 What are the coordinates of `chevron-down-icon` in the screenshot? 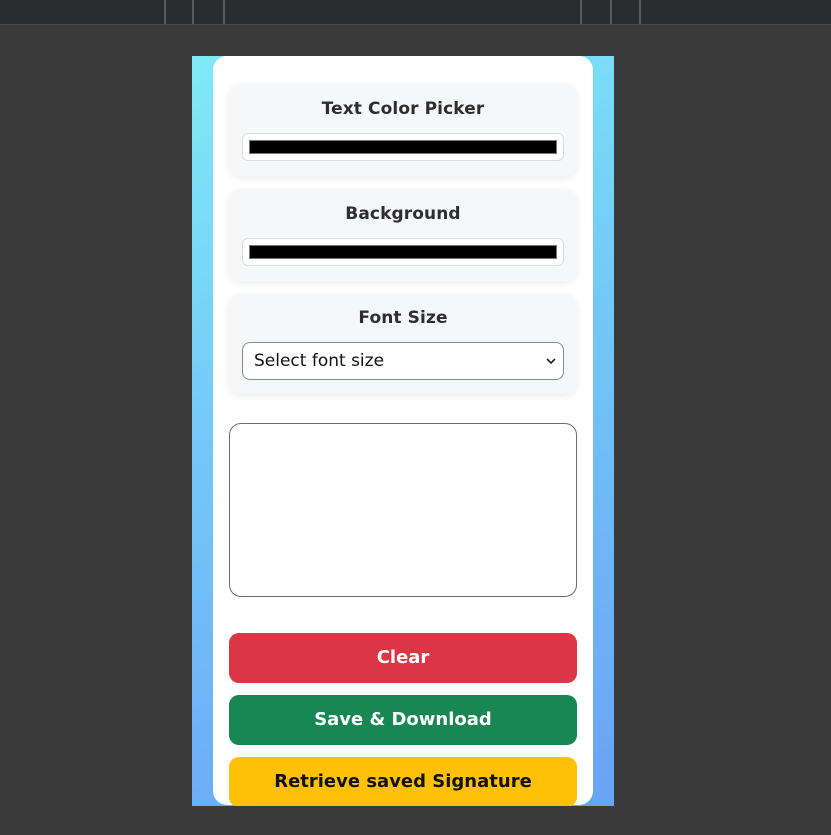 It's located at (551, 361).